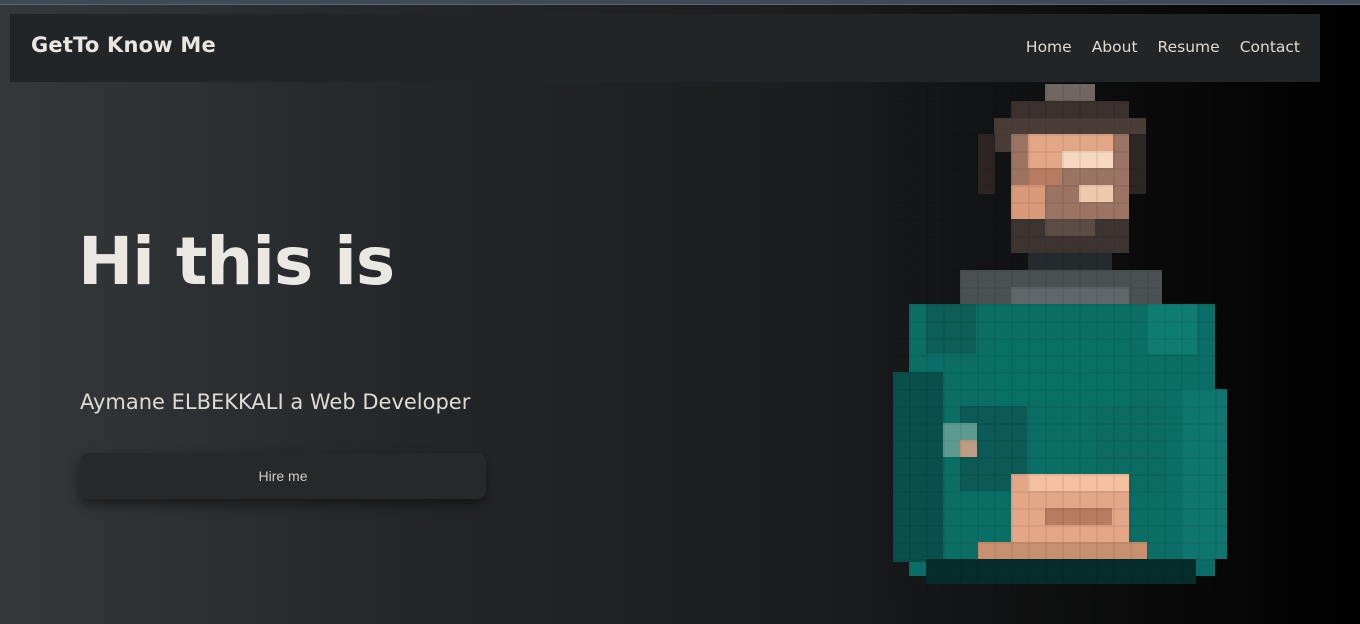  What do you see at coordinates (1189, 47) in the screenshot?
I see `nav-link-resume: Resume` at bounding box center [1189, 47].